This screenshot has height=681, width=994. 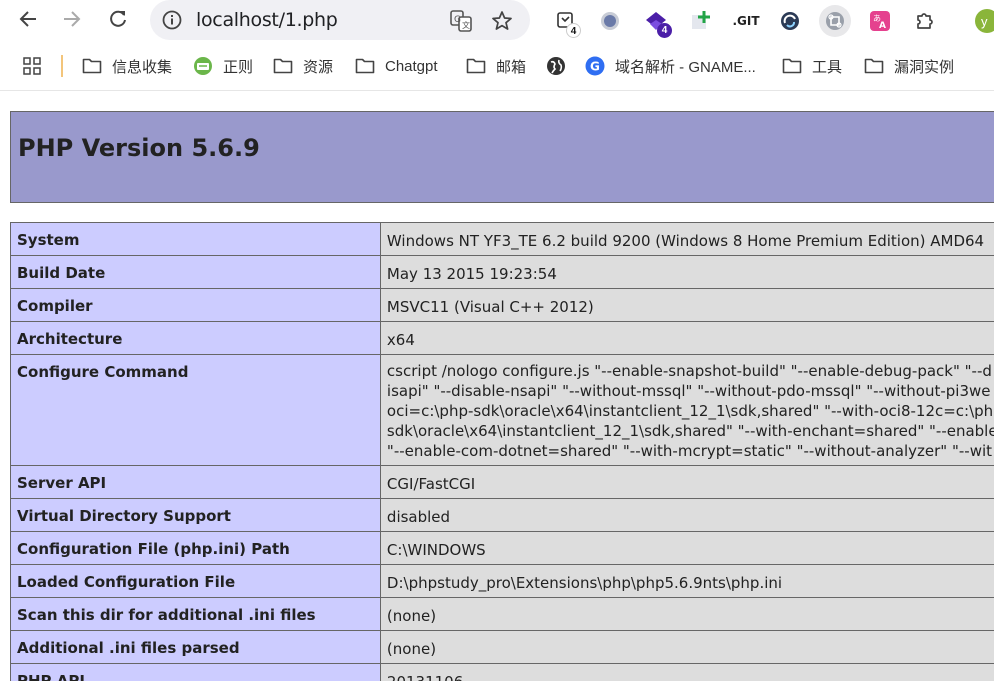 I want to click on bookmark-regex: 正则, so click(x=223, y=66).